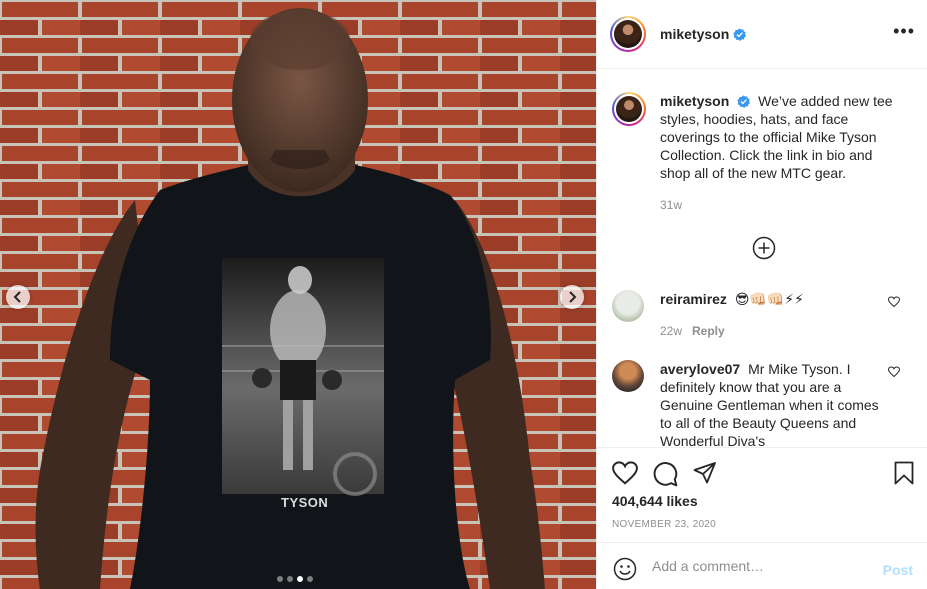  I want to click on plus-circle-icon, so click(764, 248).